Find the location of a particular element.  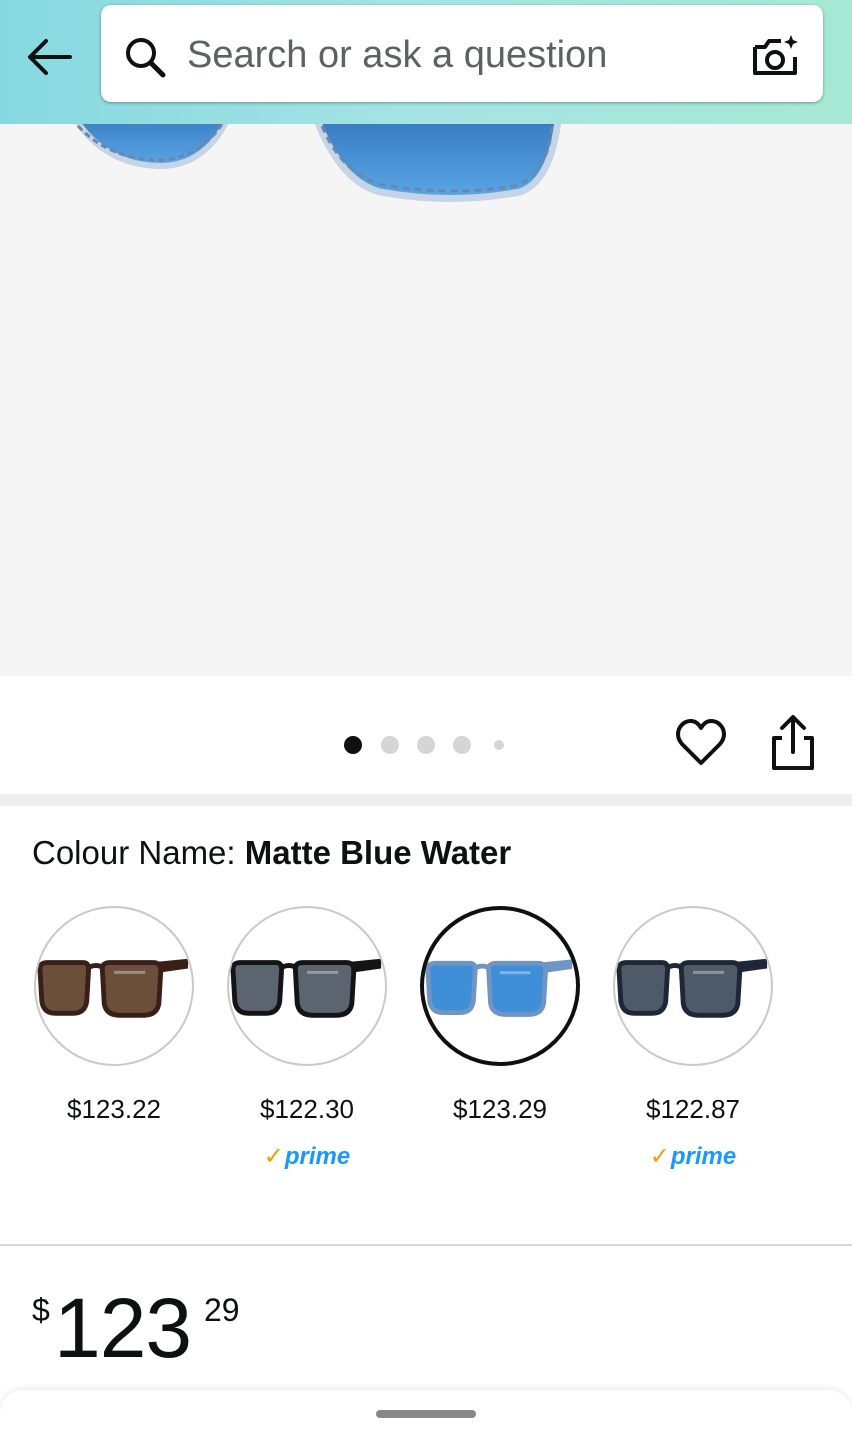

search-icon is located at coordinates (146, 58).